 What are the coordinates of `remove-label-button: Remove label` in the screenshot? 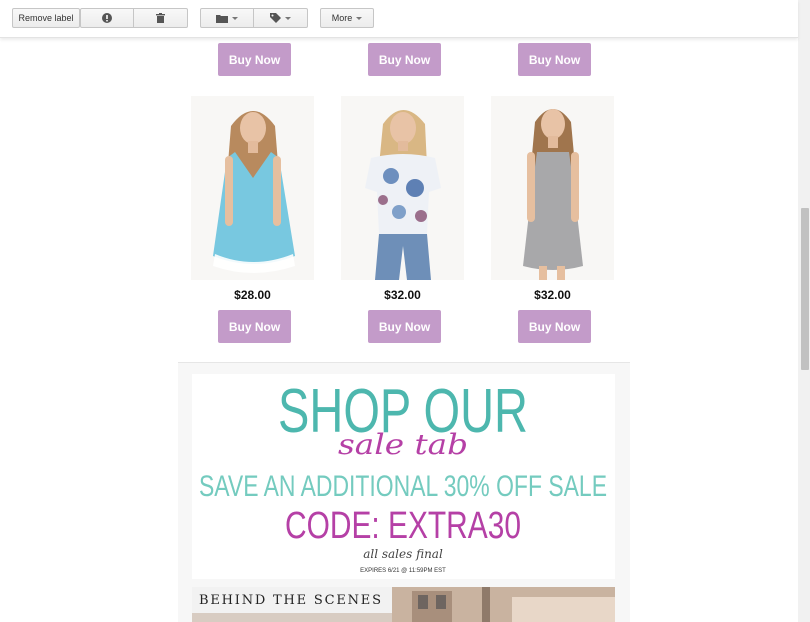 It's located at (46, 18).